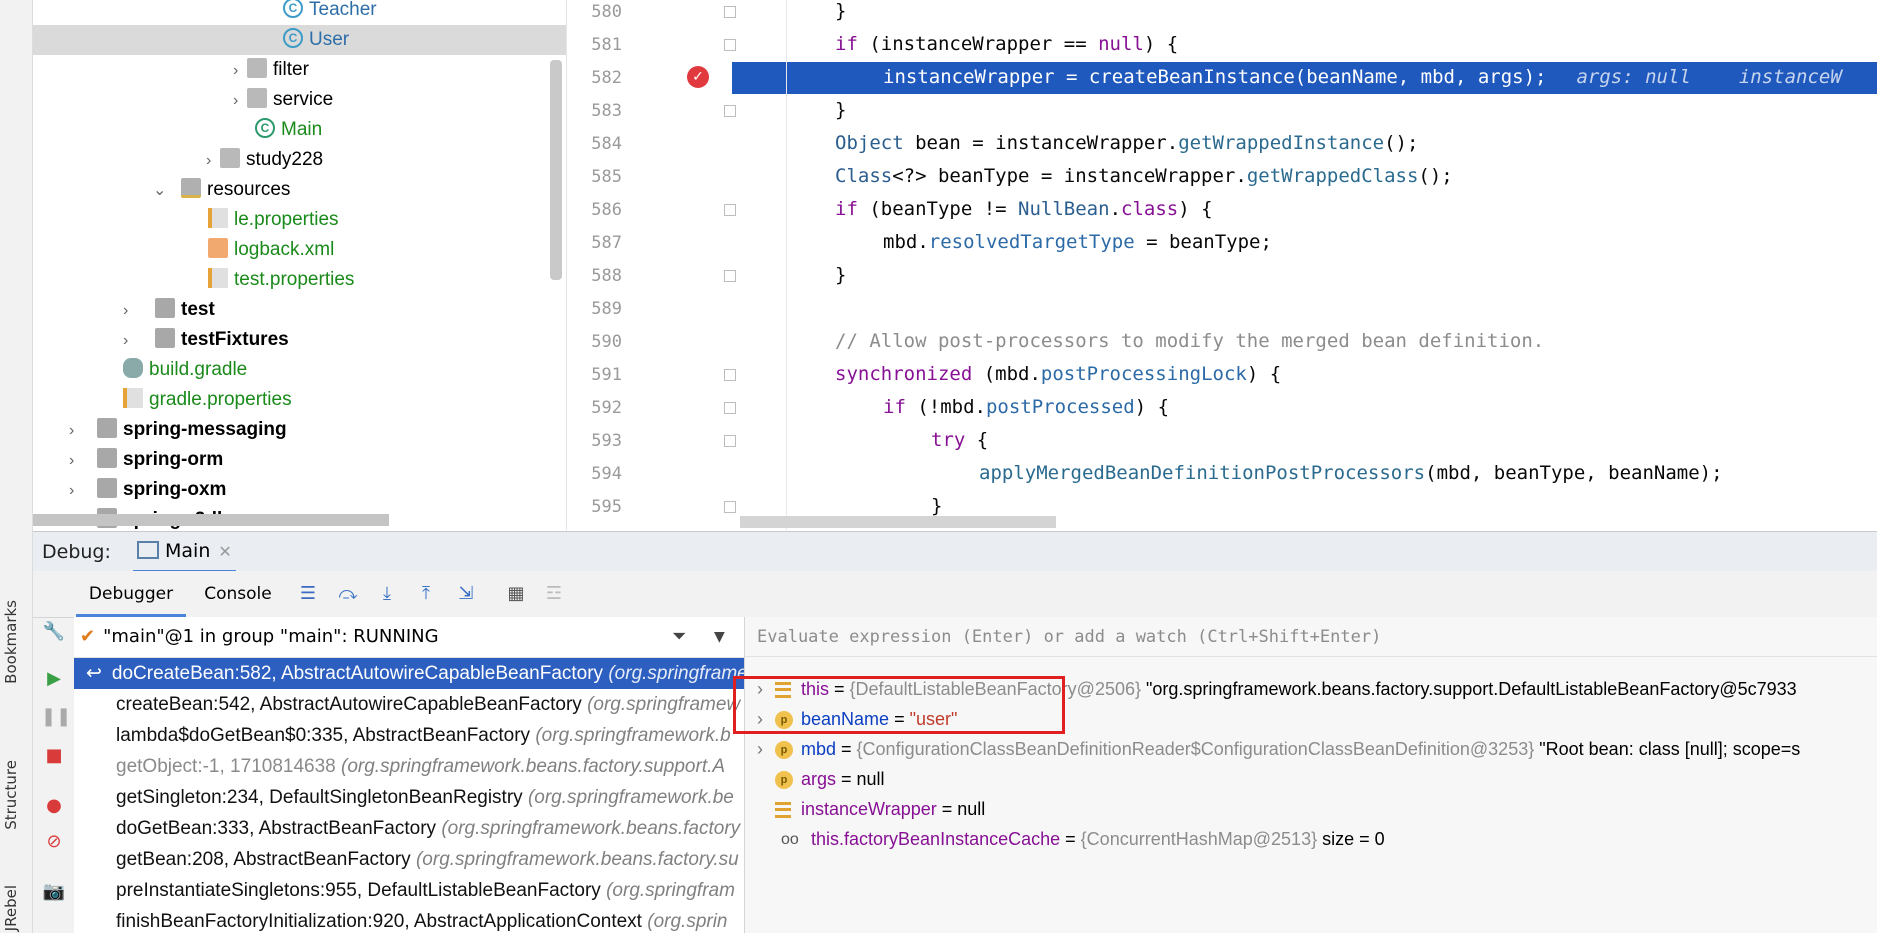 The width and height of the screenshot is (1877, 933). Describe the element at coordinates (273, 220) in the screenshot. I see `tree-item-le-properties: le.properties` at that location.